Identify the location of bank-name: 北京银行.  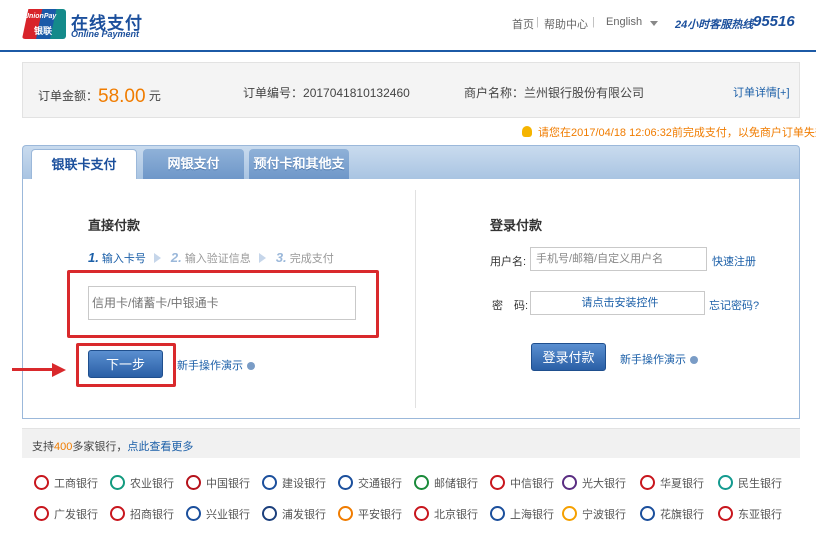
(456, 515).